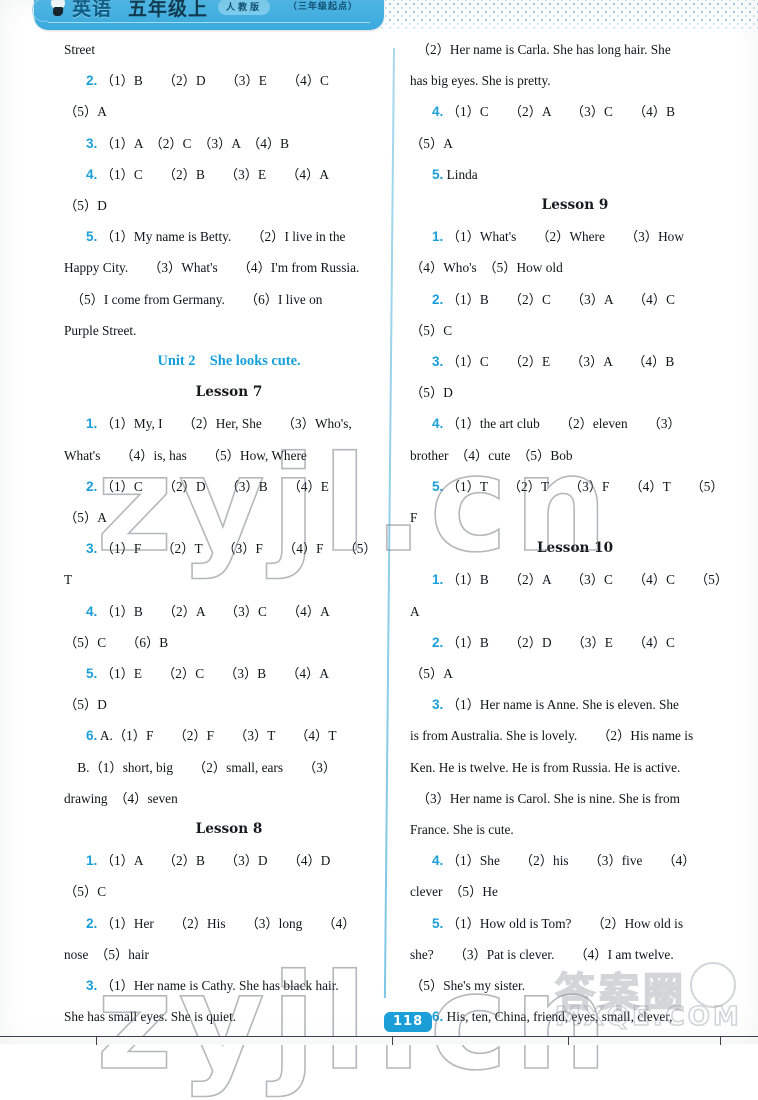 Image resolution: width=758 pixels, height=1100 pixels. I want to click on answer-text: （5）She's my sister., so click(468, 986).